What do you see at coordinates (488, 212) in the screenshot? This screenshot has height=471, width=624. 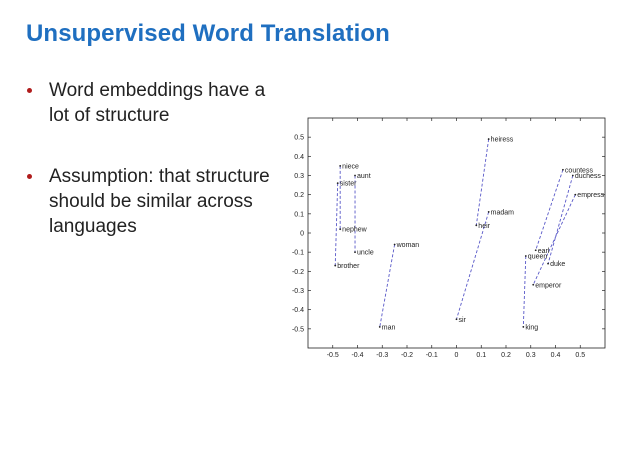 I see `point-madam` at bounding box center [488, 212].